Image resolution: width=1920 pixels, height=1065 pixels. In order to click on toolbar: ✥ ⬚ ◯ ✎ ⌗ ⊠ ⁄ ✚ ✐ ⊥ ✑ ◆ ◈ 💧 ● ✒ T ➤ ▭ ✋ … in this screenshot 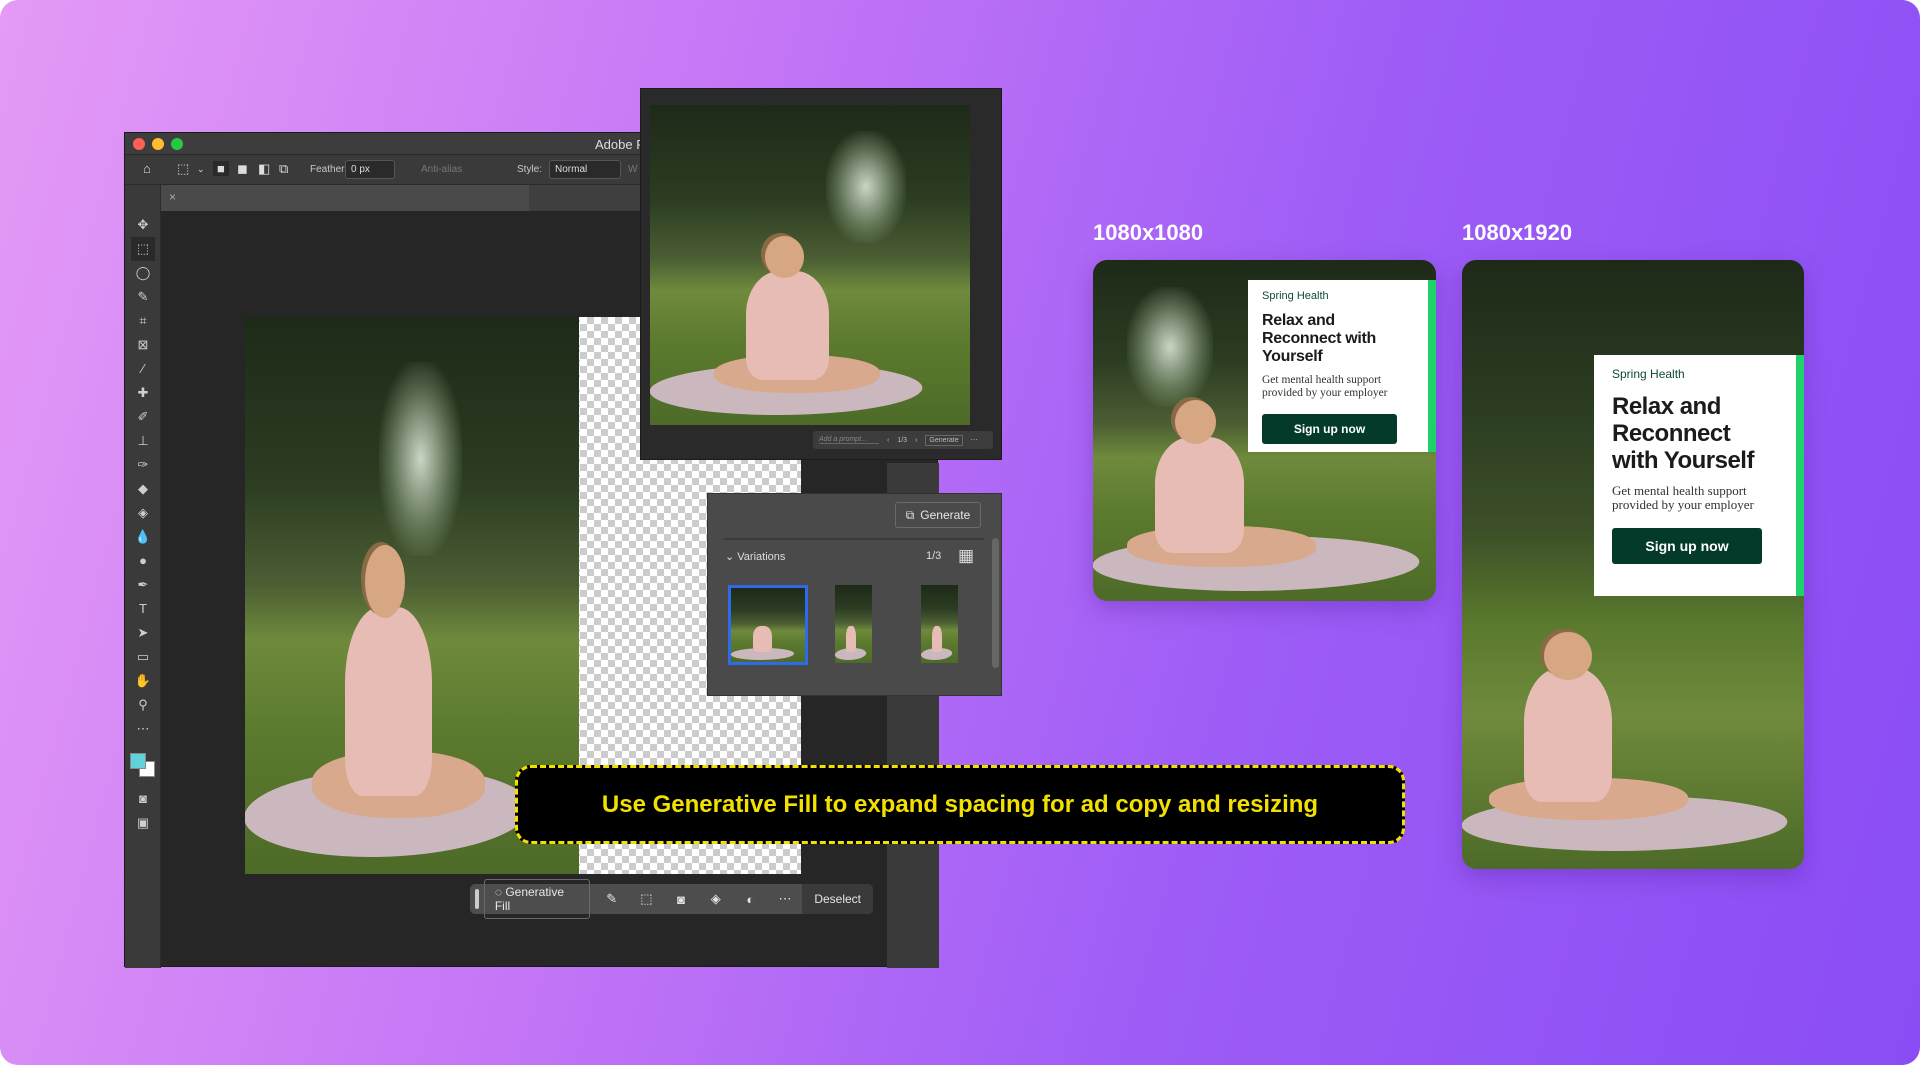, I will do `click(143, 576)`.